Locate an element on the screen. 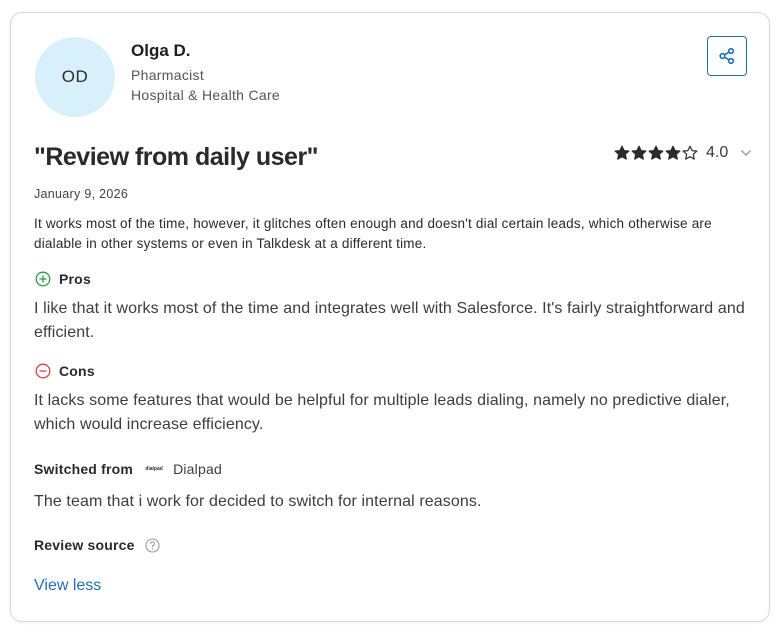  stars is located at coordinates (656, 153).